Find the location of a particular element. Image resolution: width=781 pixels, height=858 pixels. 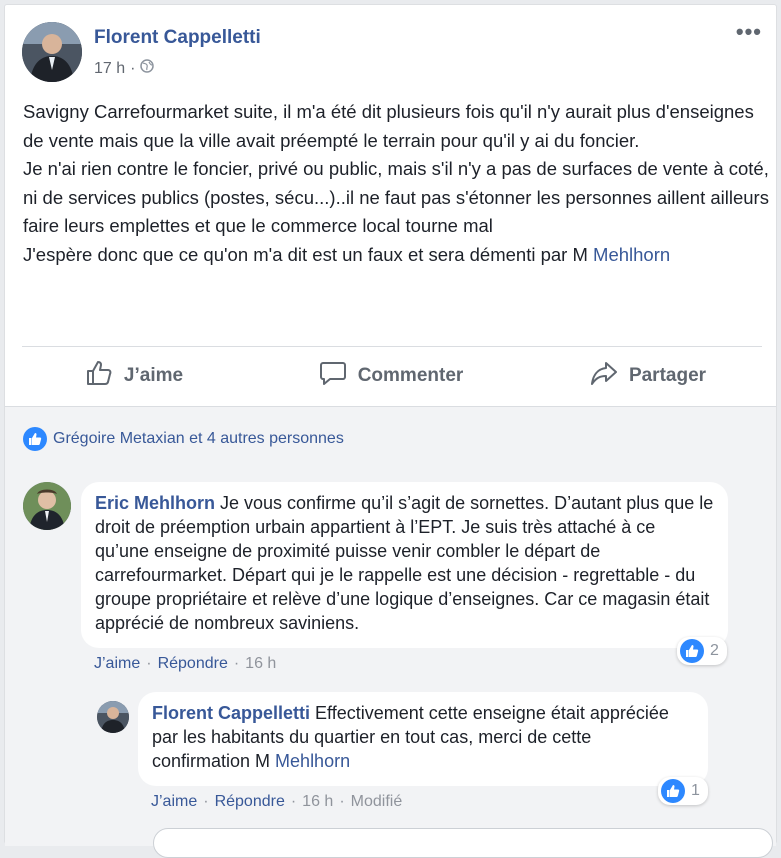

comment-reply-link: Répondre is located at coordinates (193, 664).